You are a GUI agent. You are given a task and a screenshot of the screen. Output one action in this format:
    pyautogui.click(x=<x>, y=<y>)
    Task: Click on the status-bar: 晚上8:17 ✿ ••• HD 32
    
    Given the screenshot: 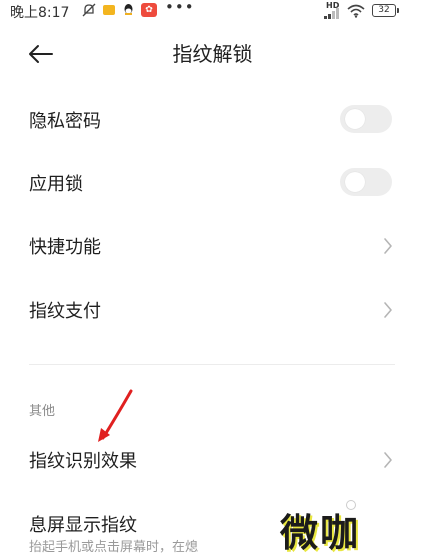 What is the action you would take?
    pyautogui.click(x=212, y=11)
    